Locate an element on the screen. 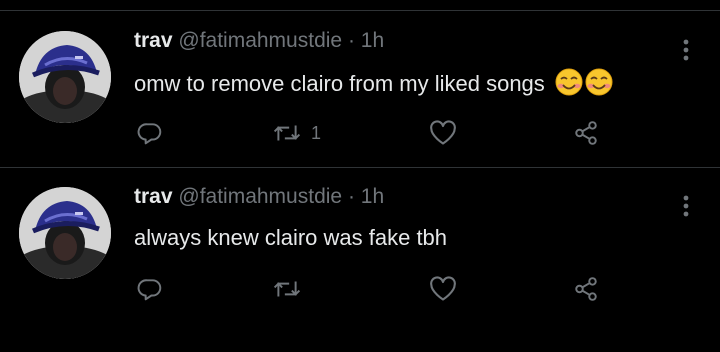 This screenshot has height=352, width=720. tweet-text: always knew clairo was fake tbh is located at coordinates (290, 238).